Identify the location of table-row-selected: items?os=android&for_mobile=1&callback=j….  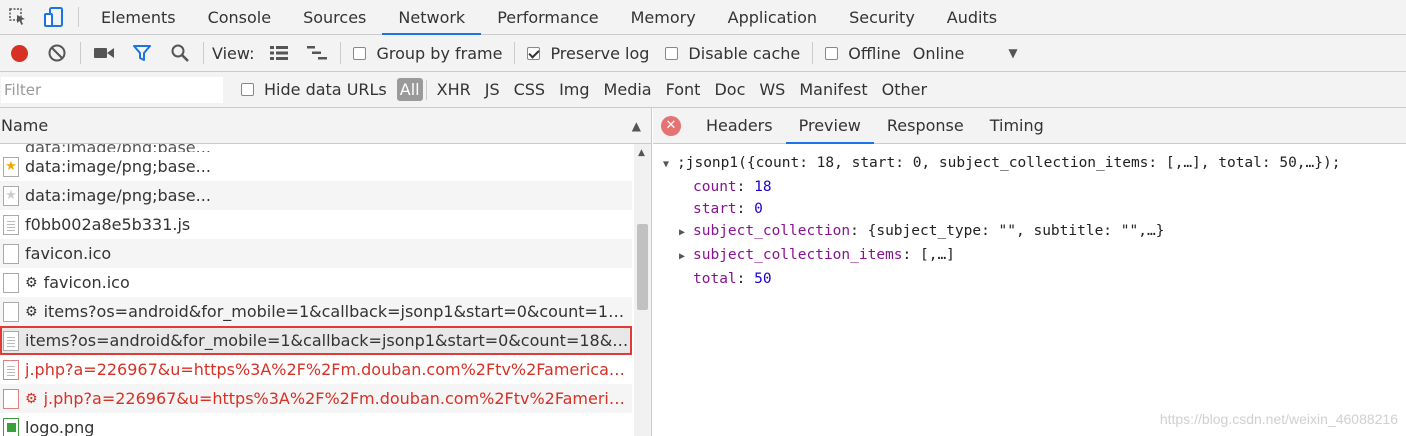
(316, 340).